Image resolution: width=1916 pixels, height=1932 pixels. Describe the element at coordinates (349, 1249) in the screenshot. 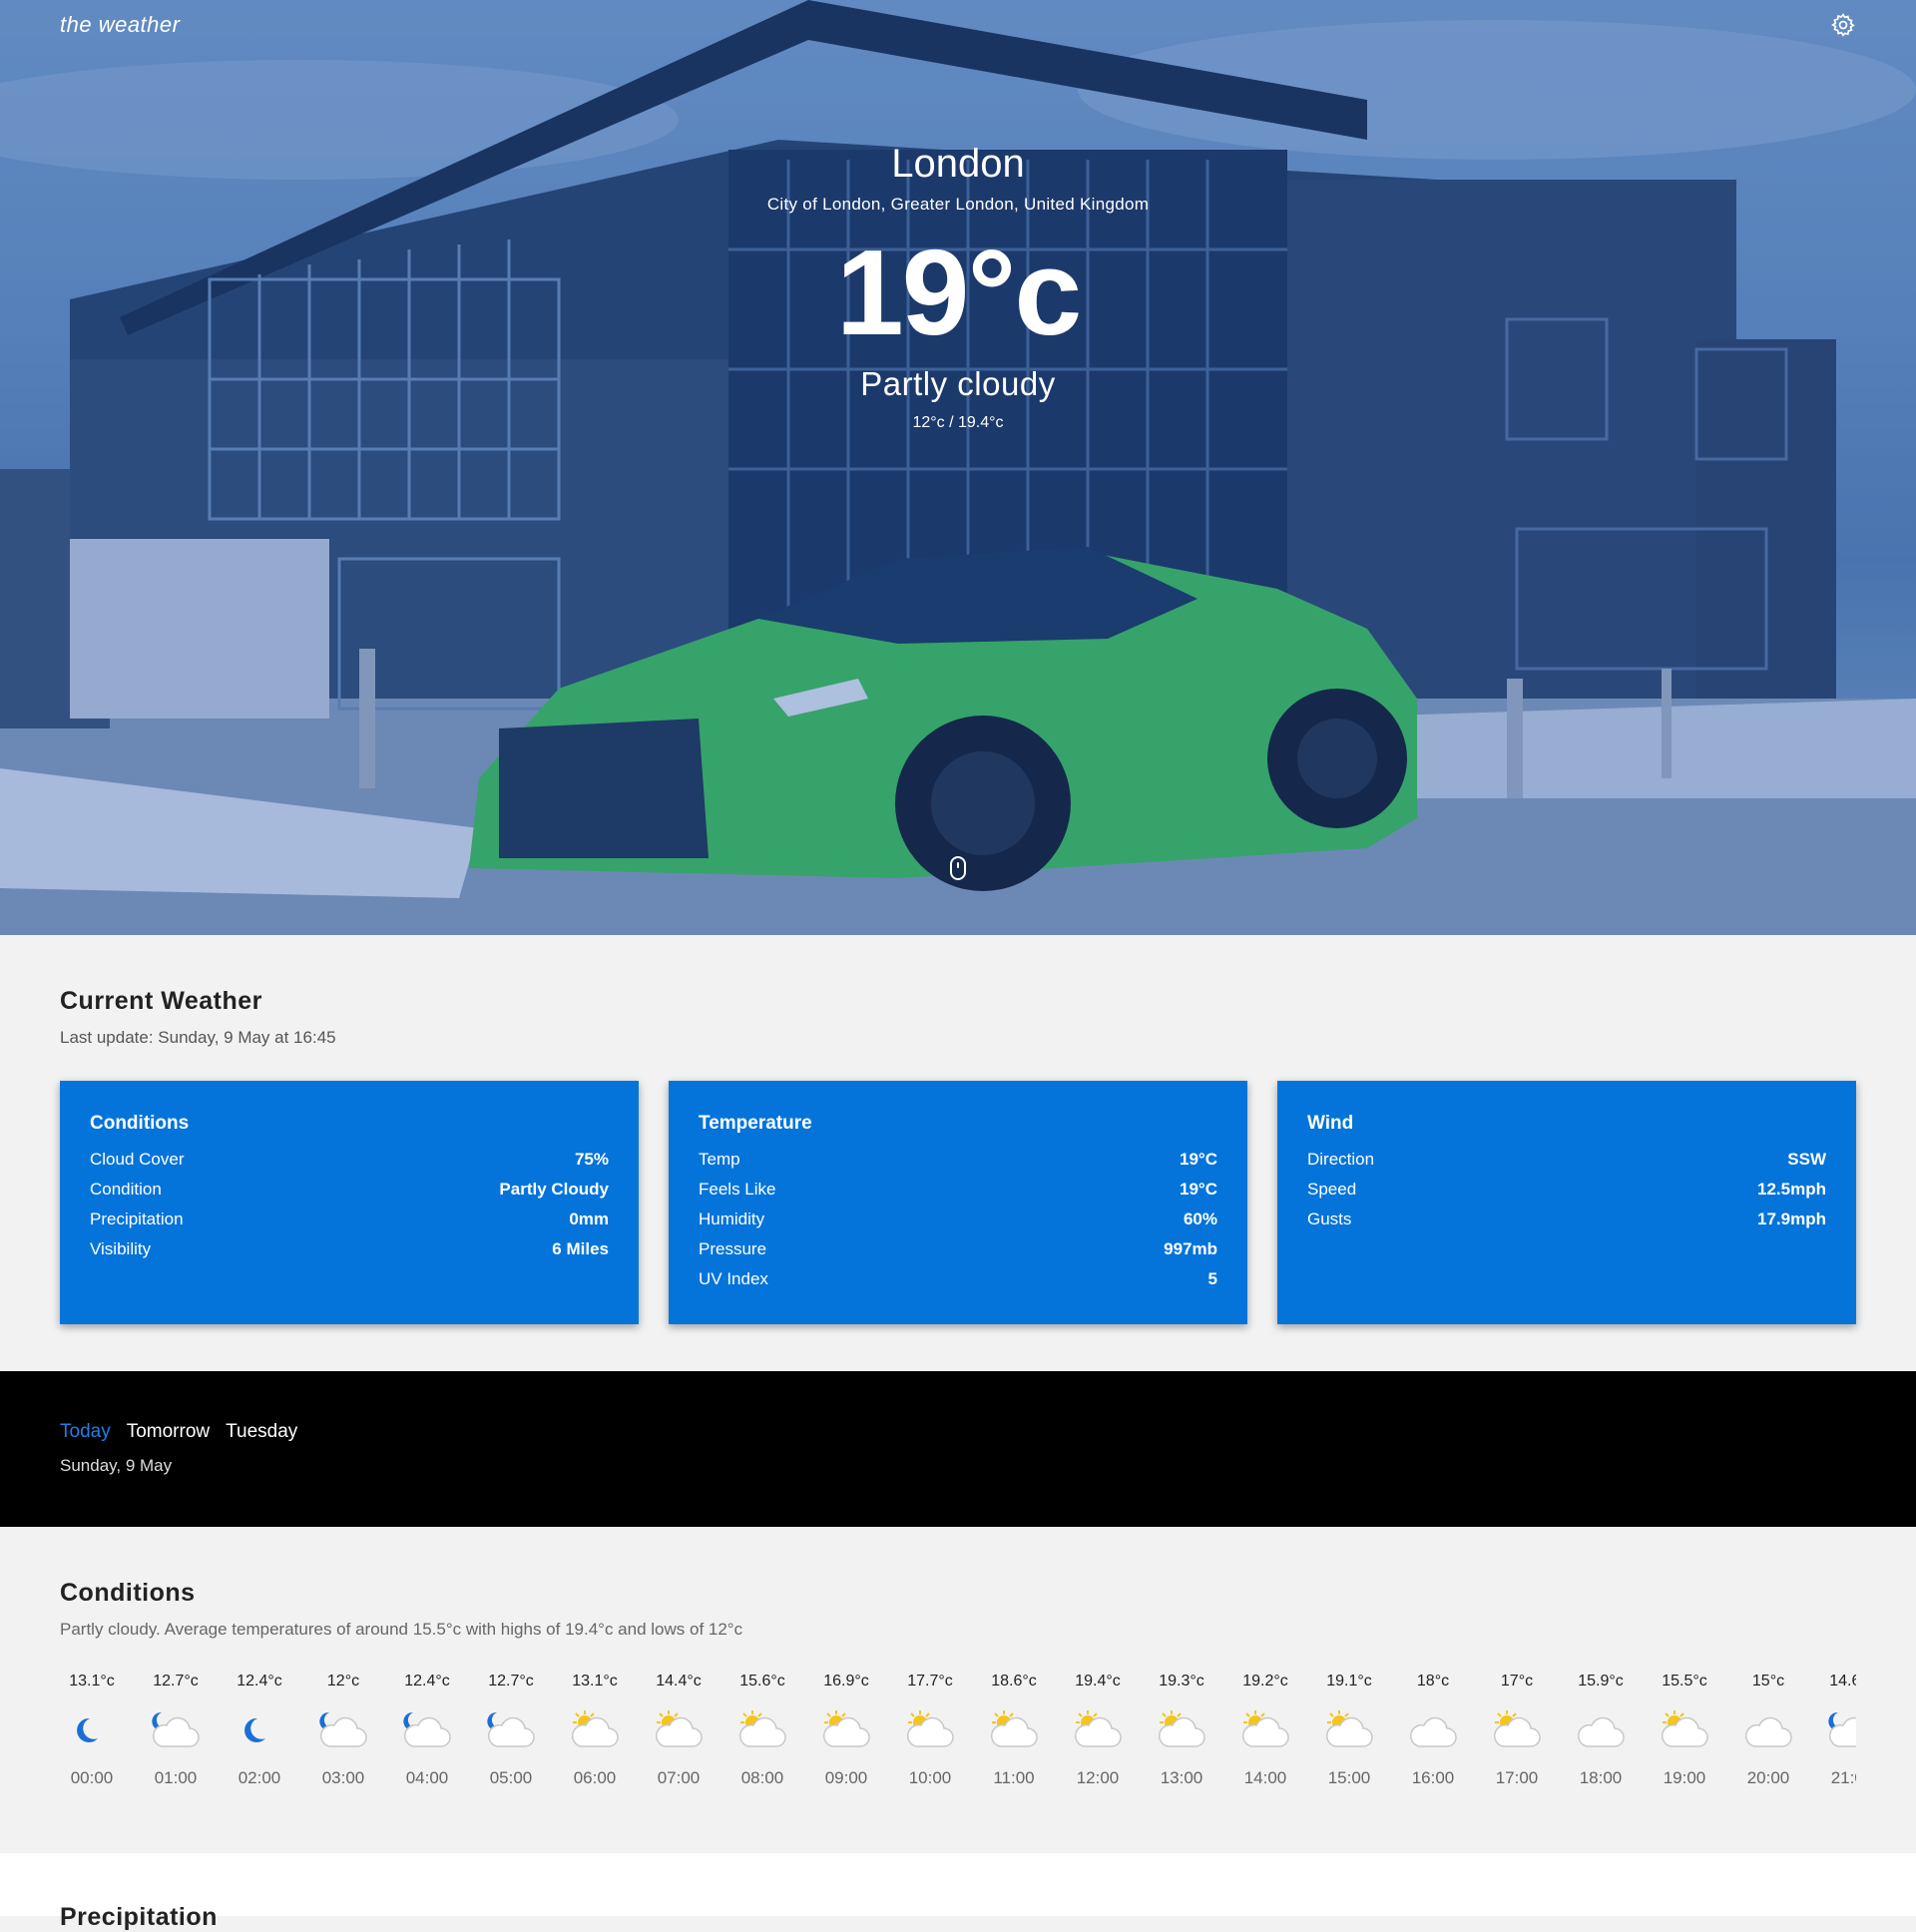

I see `card-row-visibility: Visibility 6 Miles` at that location.